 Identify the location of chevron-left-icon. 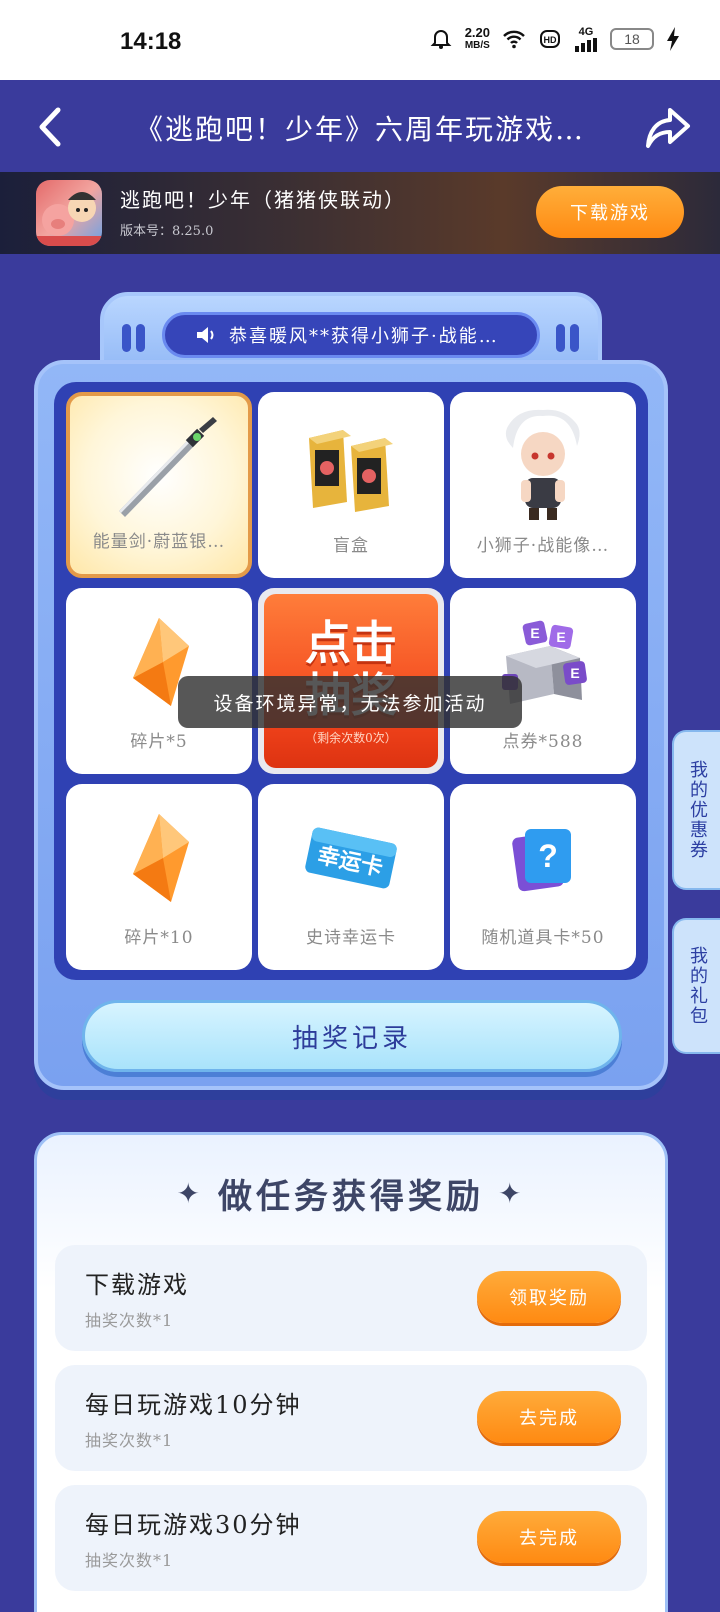
(52, 127).